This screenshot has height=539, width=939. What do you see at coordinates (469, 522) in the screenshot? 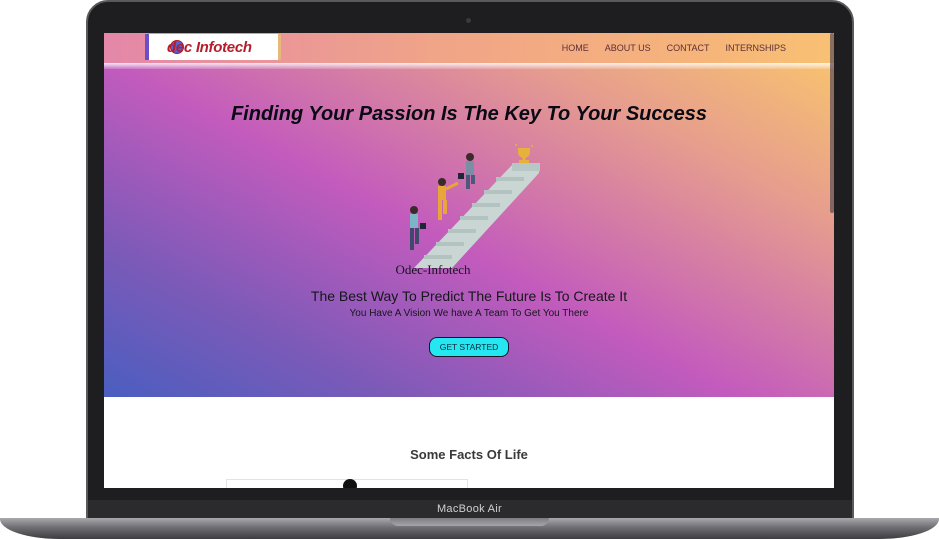
I see `laptop-hinge-notch` at bounding box center [469, 522].